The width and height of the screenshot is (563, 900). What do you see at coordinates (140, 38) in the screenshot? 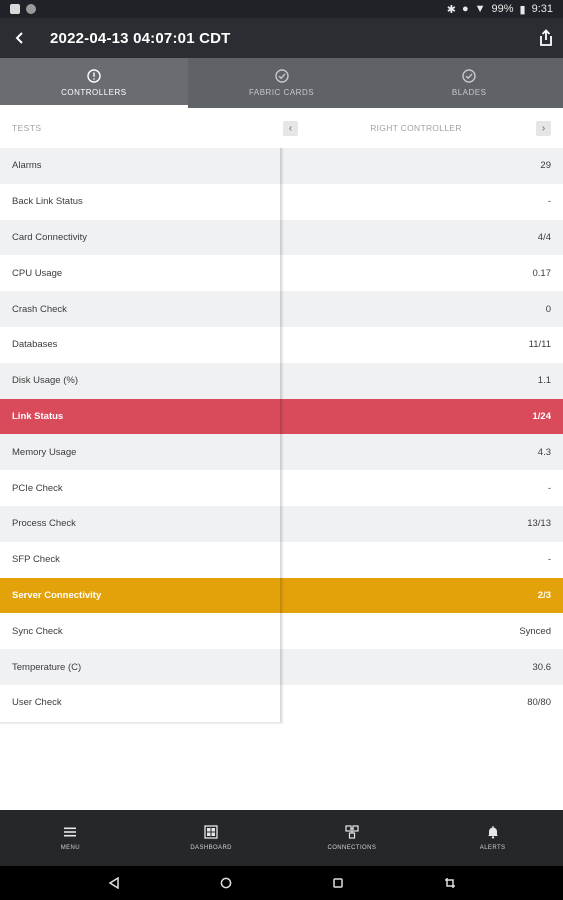
I see `page-title: 2022-04-13 04:07:01 CDT` at bounding box center [140, 38].